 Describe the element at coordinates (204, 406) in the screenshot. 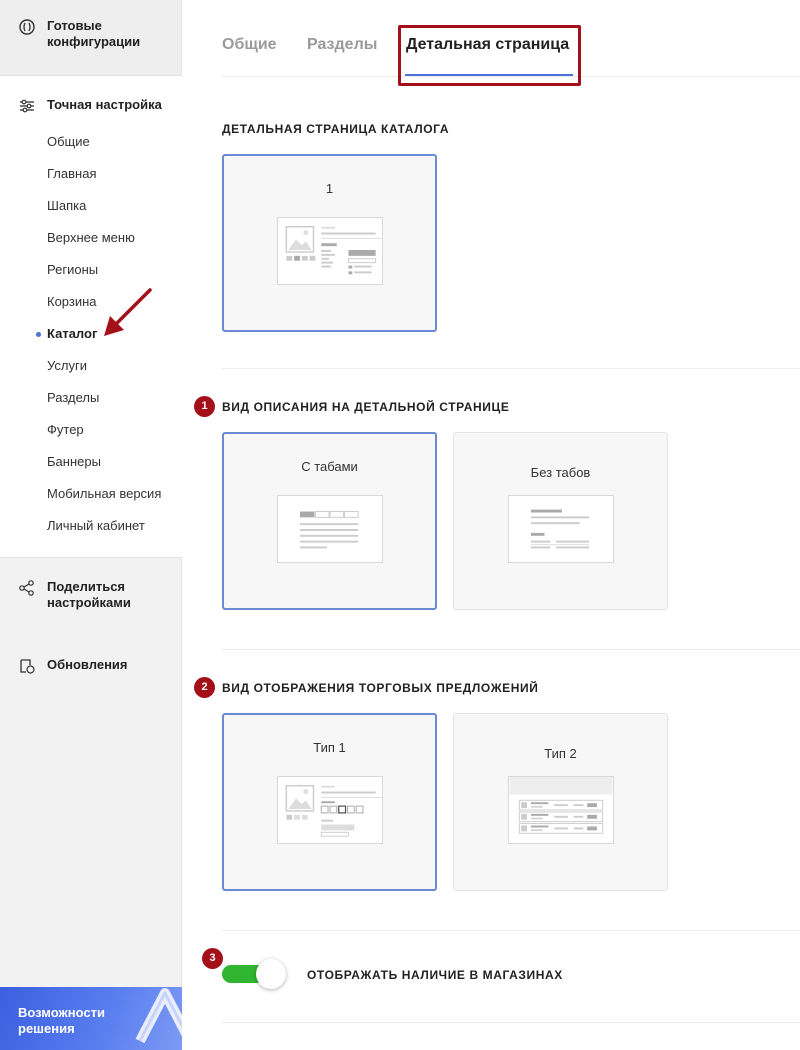

I see `step-badge-1: 1` at that location.